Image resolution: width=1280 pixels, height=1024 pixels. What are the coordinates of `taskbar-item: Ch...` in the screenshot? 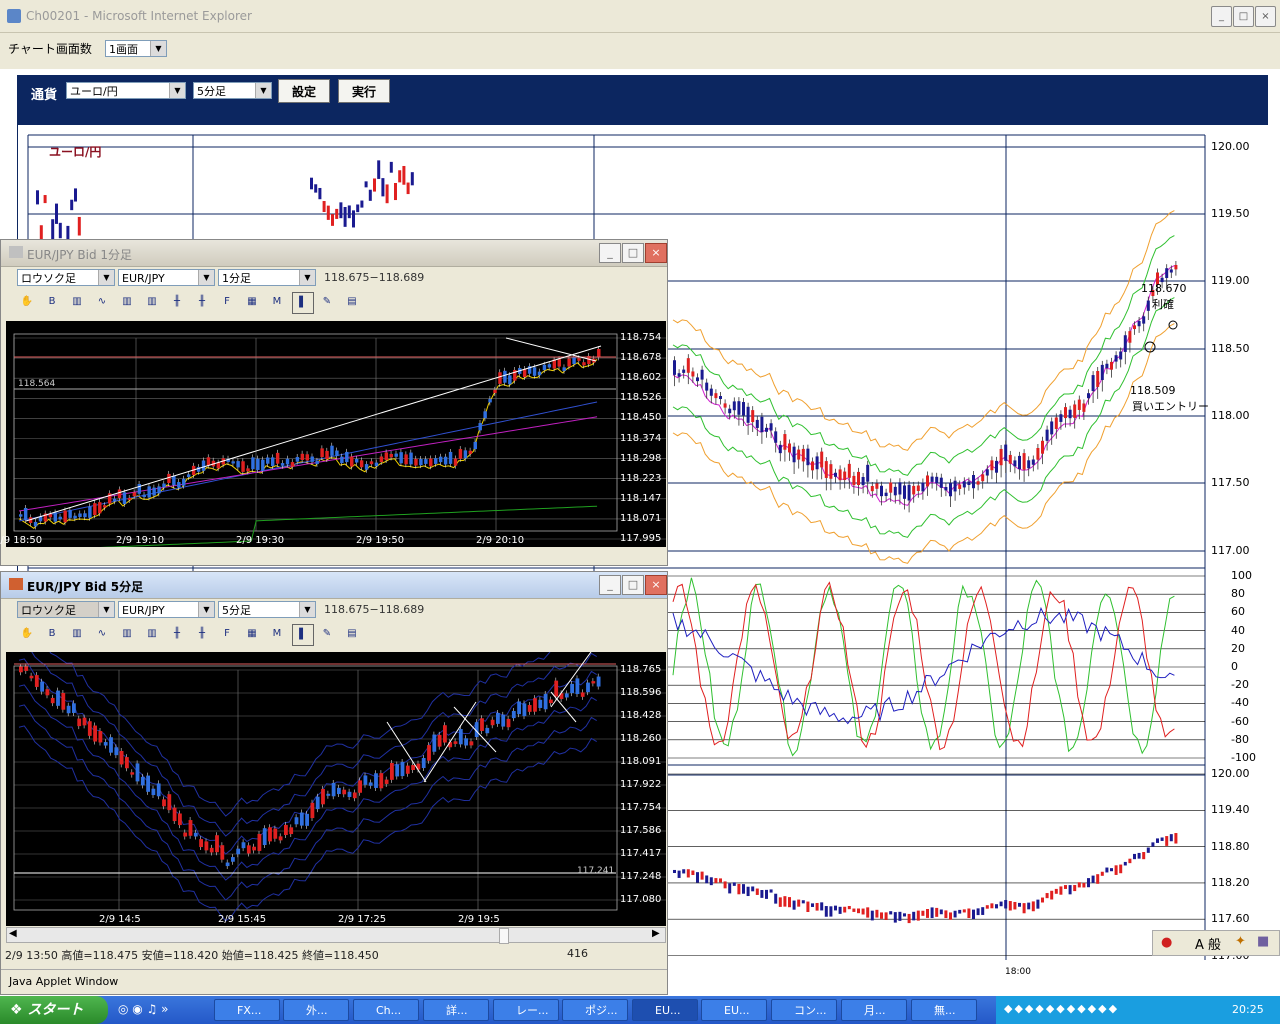 It's located at (386, 1010).